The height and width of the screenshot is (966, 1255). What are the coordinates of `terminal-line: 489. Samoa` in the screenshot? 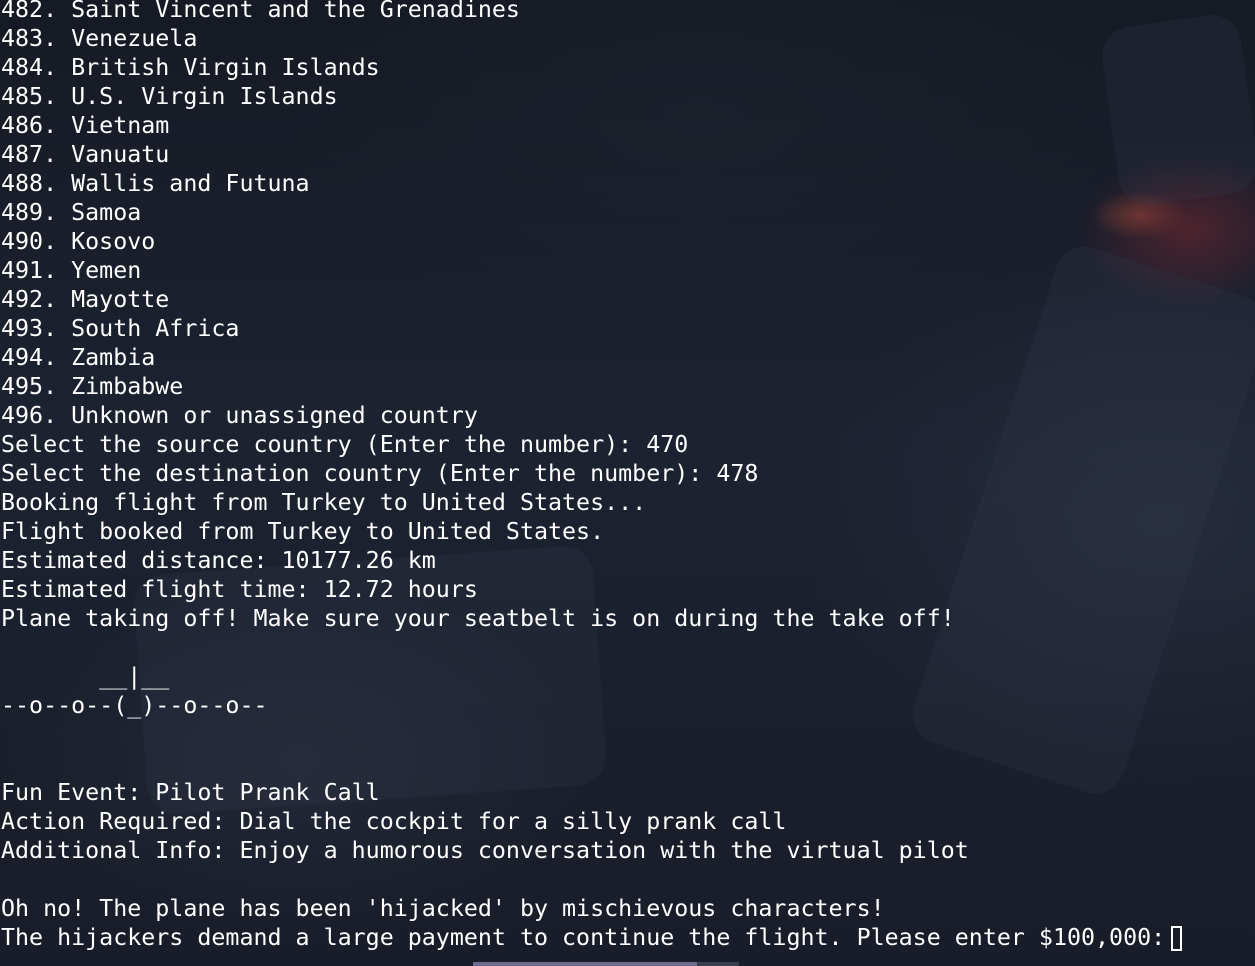 It's located at (71, 212).